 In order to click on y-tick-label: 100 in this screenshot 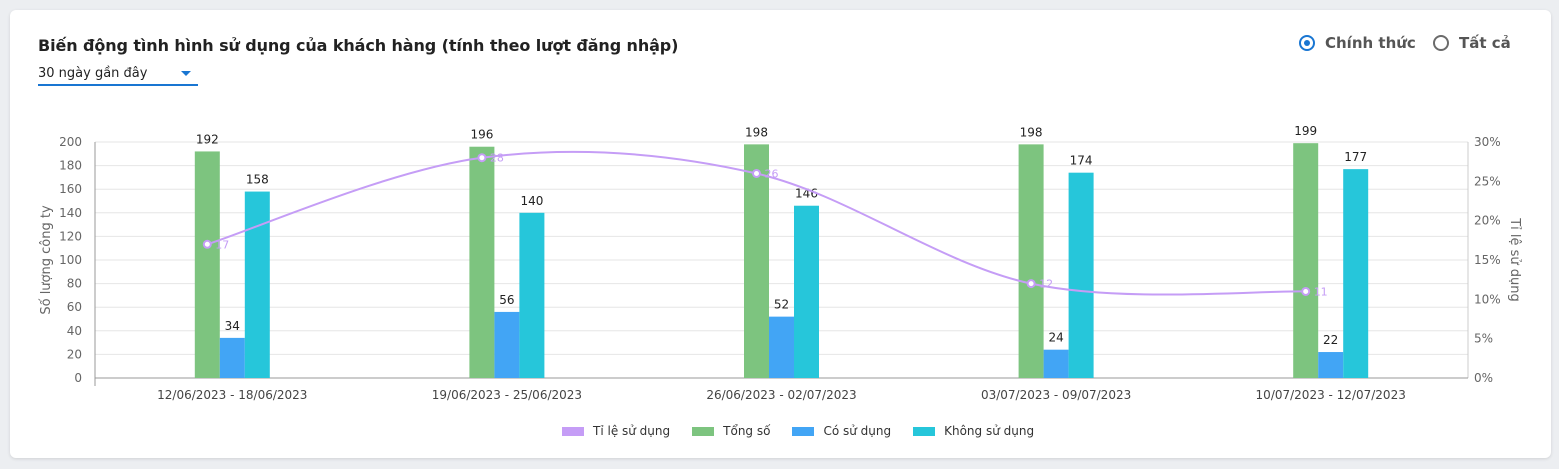, I will do `click(70, 260)`.